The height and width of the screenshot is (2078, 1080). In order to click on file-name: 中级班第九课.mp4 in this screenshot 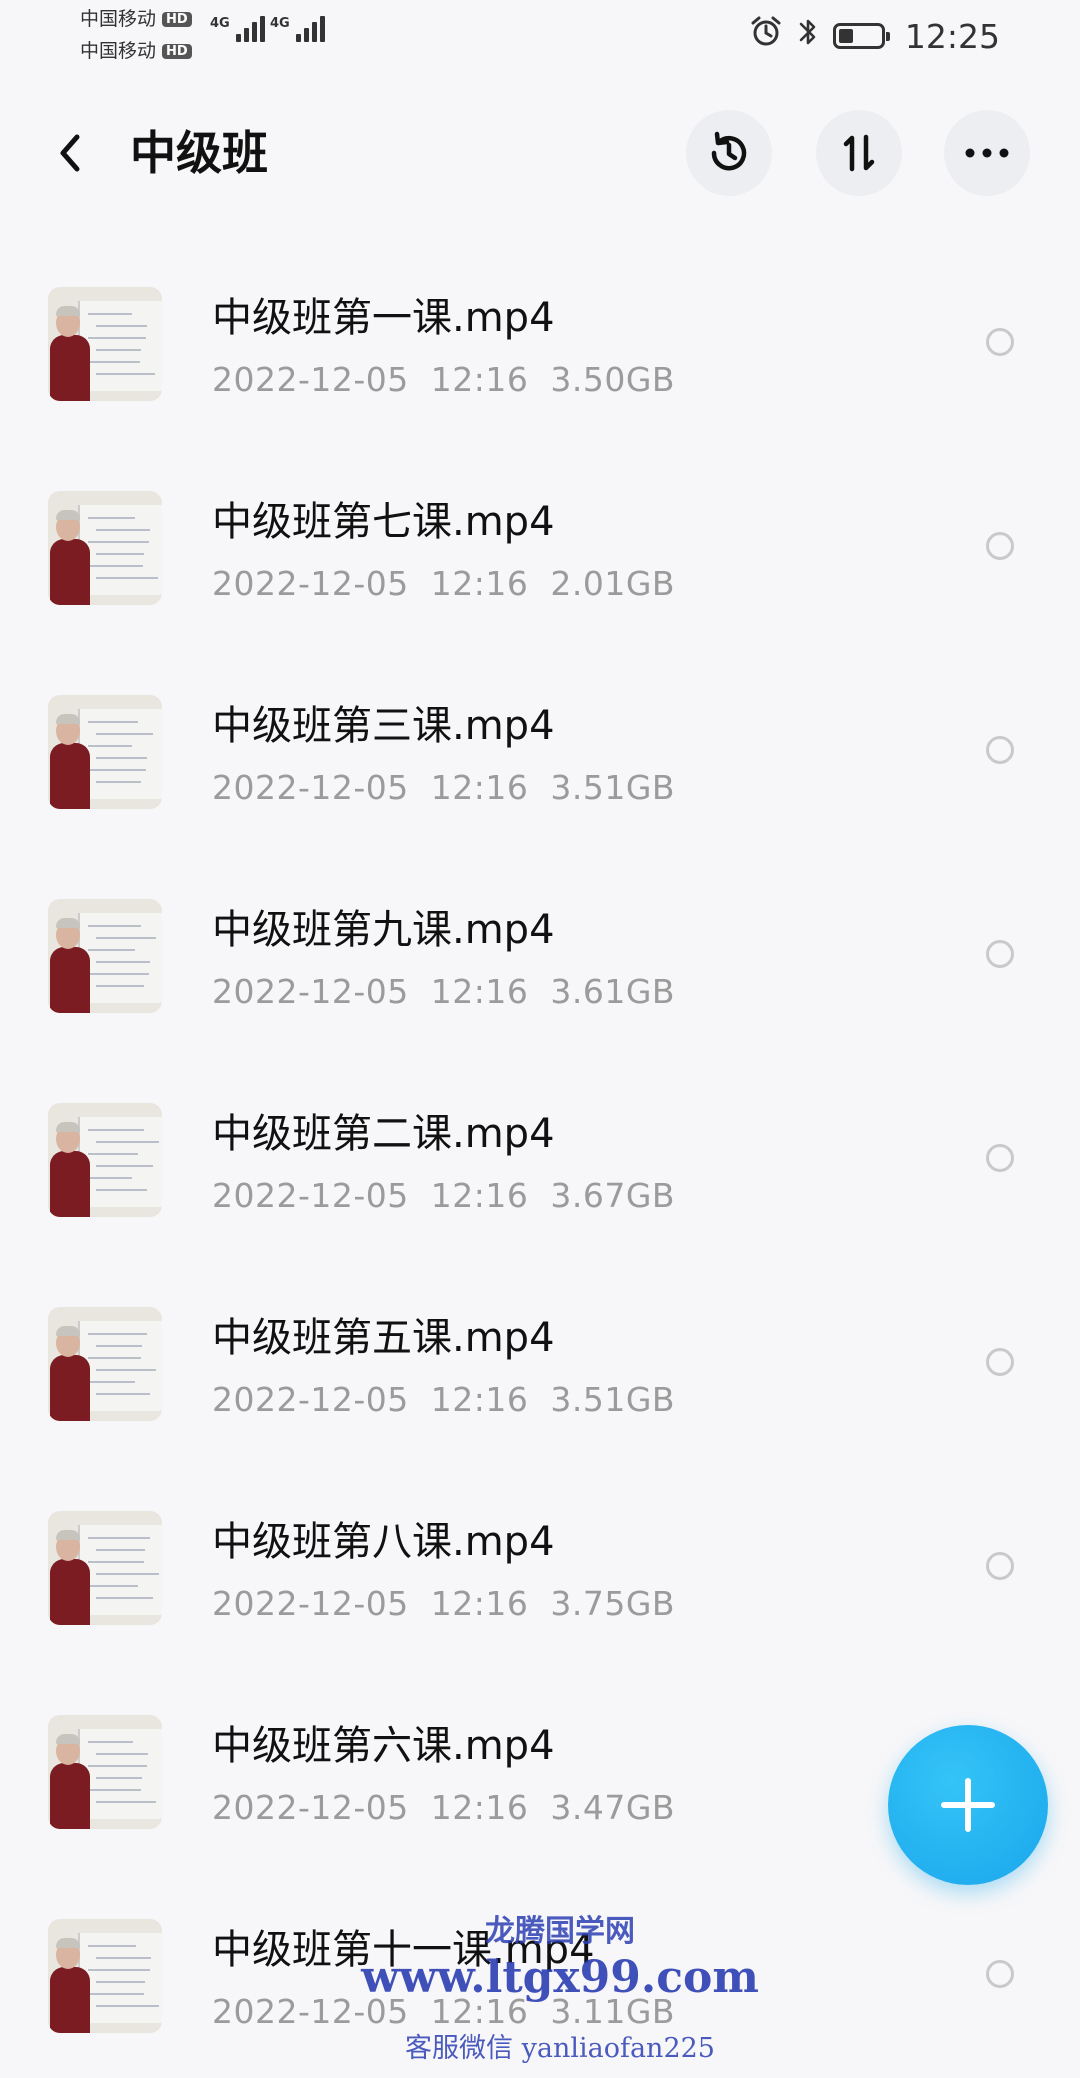, I will do `click(383, 930)`.